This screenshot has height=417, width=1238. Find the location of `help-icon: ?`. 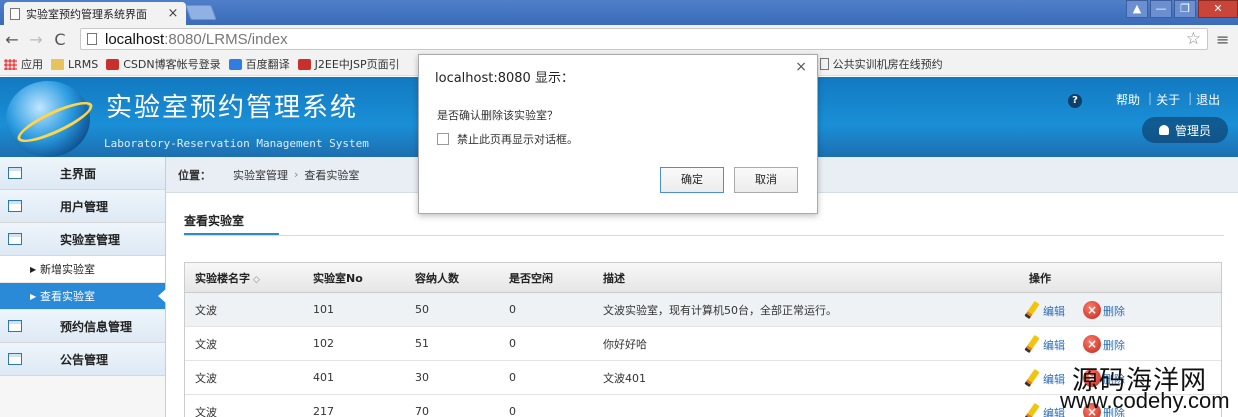

help-icon: ? is located at coordinates (1075, 101).